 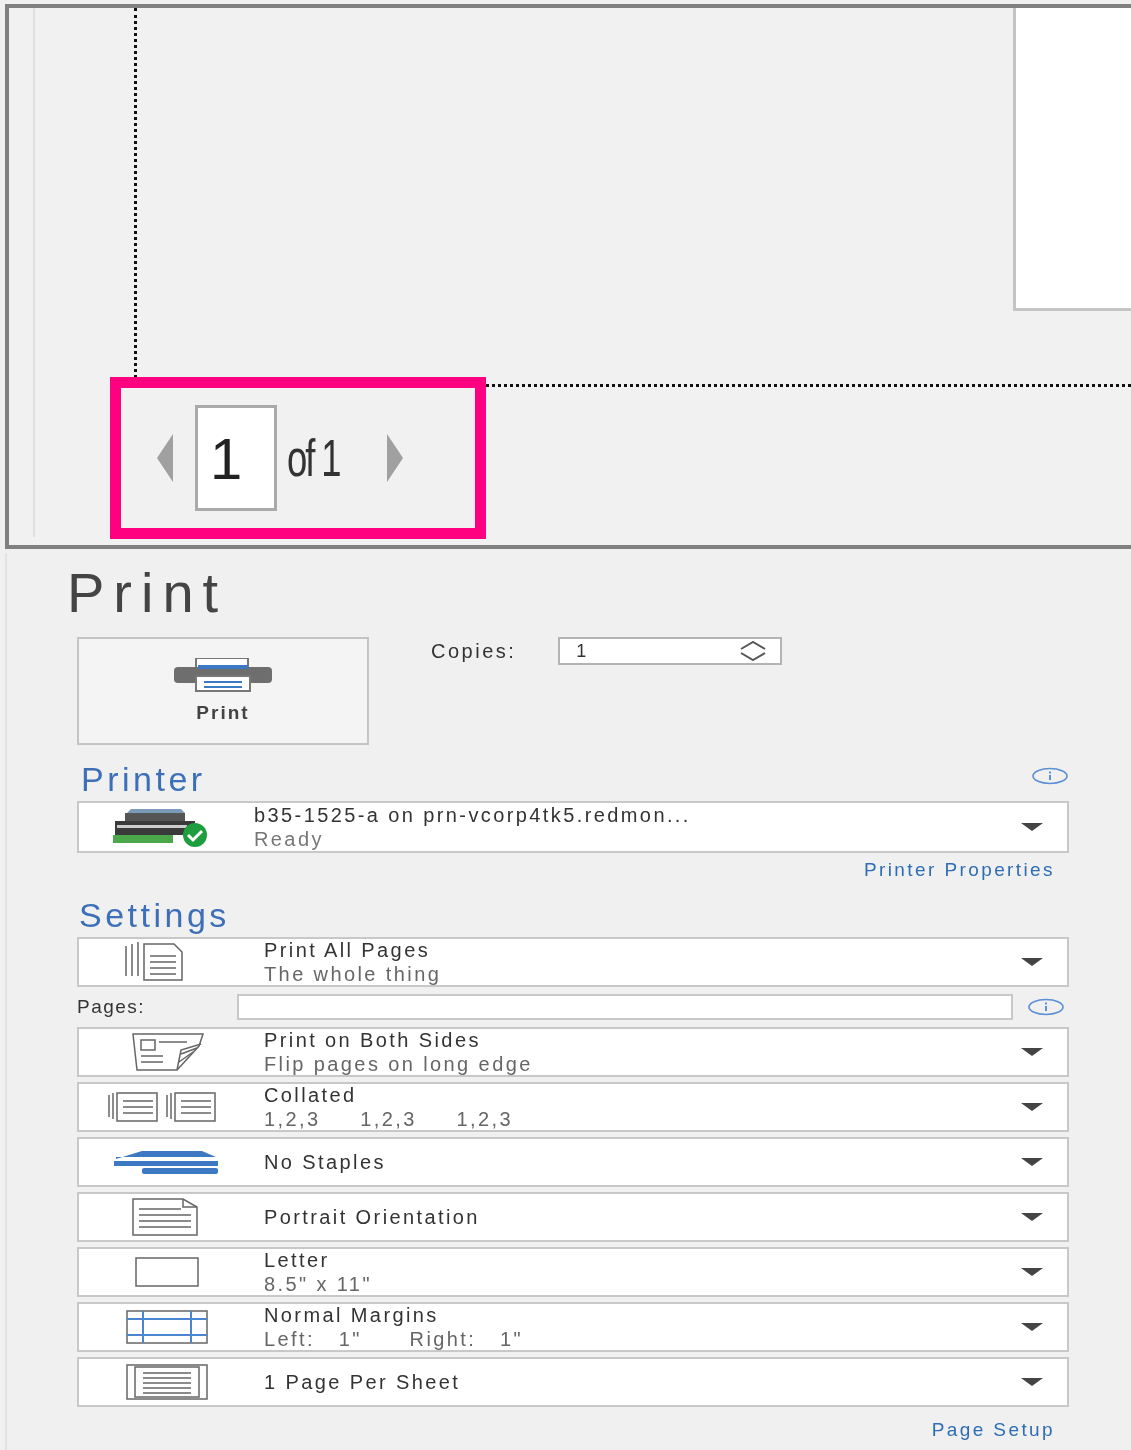 What do you see at coordinates (474, 651) in the screenshot?
I see `copies-label: Copies:` at bounding box center [474, 651].